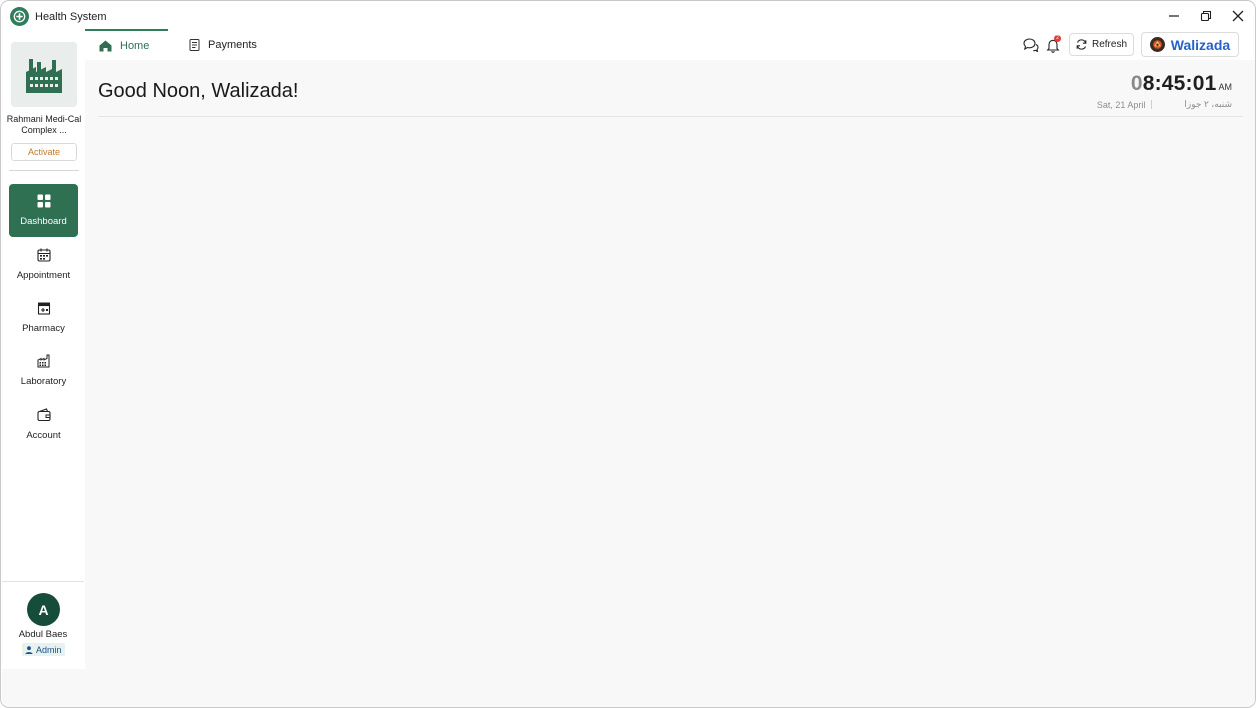  Describe the element at coordinates (44, 201) in the screenshot. I see `dashboard-icon` at that location.